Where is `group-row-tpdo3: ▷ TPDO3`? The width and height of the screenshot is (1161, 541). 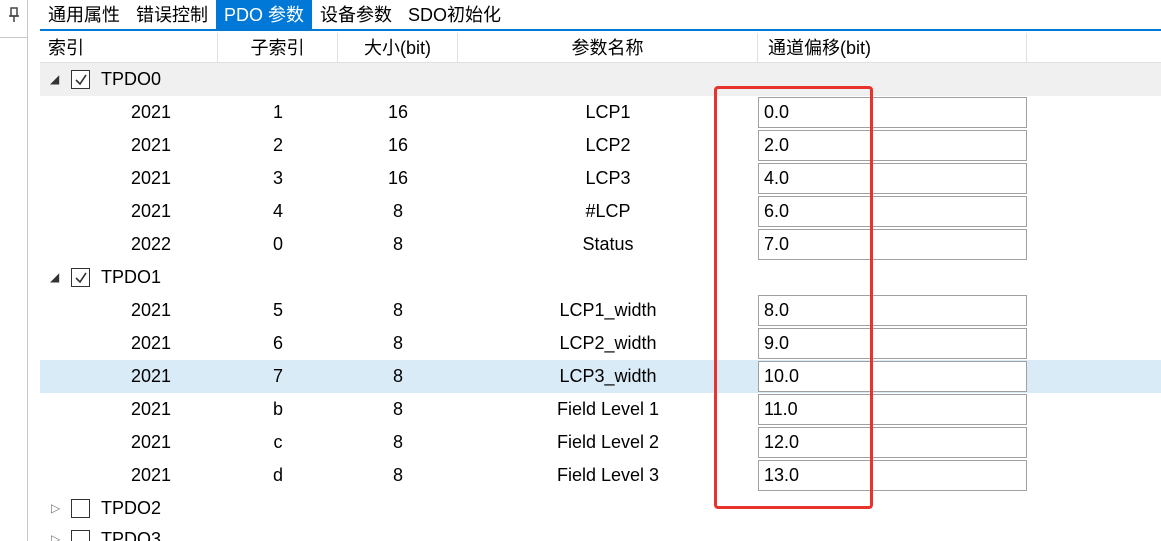 group-row-tpdo3: ▷ TPDO3 is located at coordinates (600, 532).